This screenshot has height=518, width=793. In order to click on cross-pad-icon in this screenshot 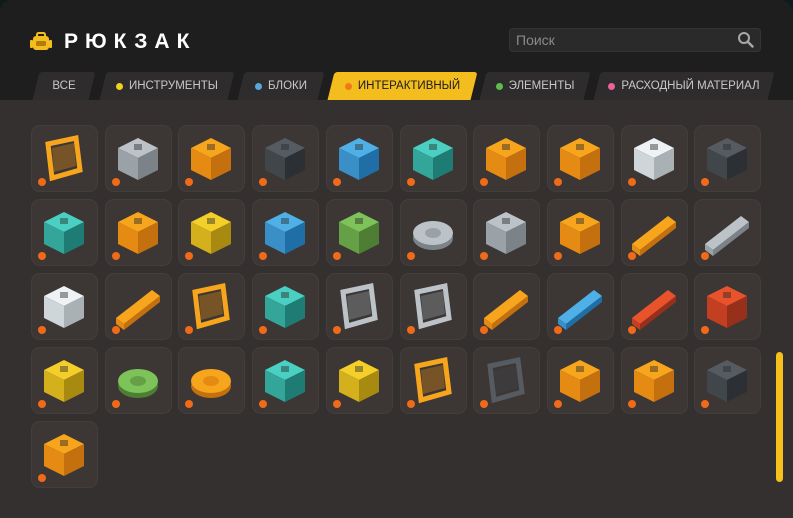, I will do `click(506, 159)`.